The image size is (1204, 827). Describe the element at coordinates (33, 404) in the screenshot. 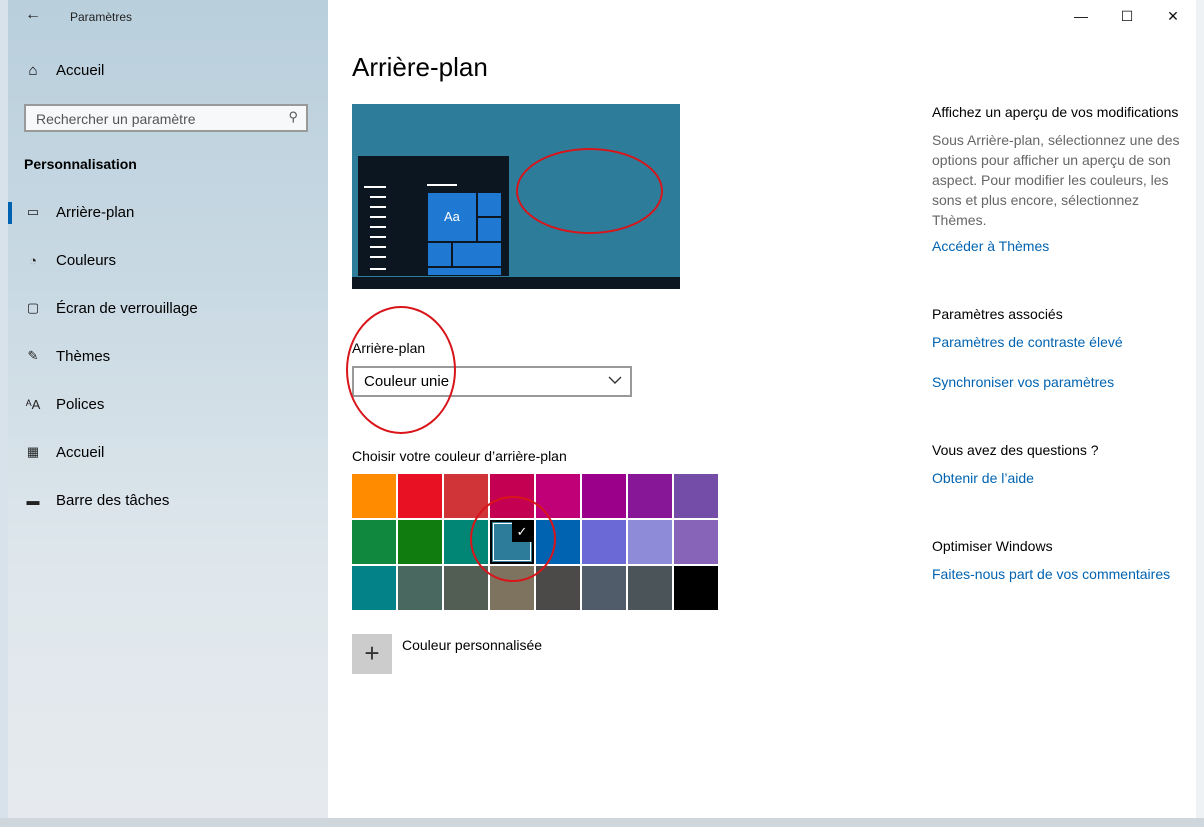

I see `font-icon: ᴬA` at that location.